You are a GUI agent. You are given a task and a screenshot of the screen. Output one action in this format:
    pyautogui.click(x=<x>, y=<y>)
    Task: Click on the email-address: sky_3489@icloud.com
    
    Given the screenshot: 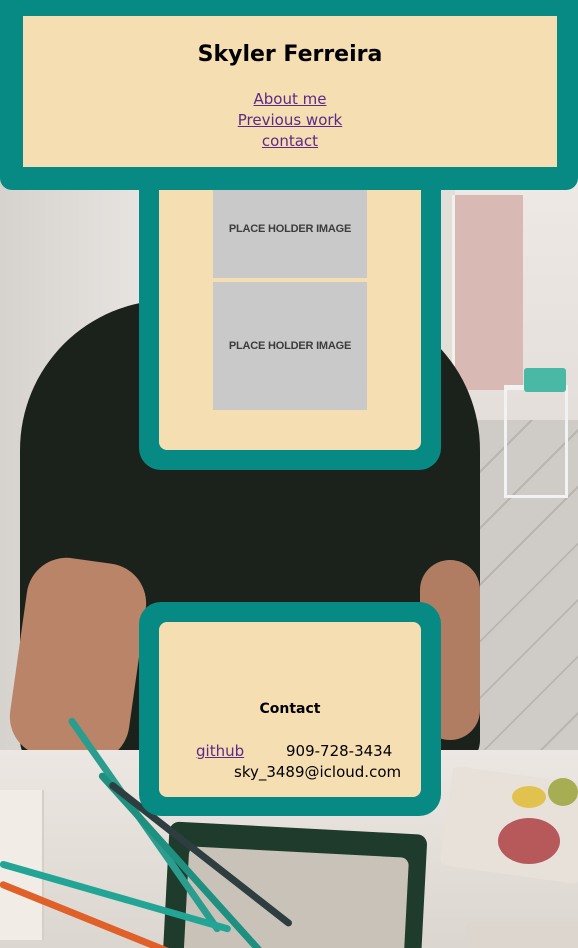 What is the action you would take?
    pyautogui.click(x=318, y=772)
    